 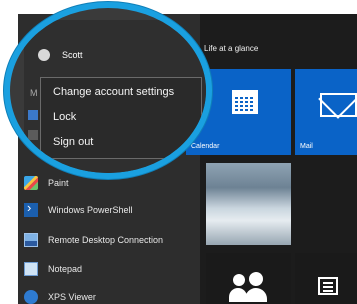 I want to click on user-avatar, so click(x=44, y=55).